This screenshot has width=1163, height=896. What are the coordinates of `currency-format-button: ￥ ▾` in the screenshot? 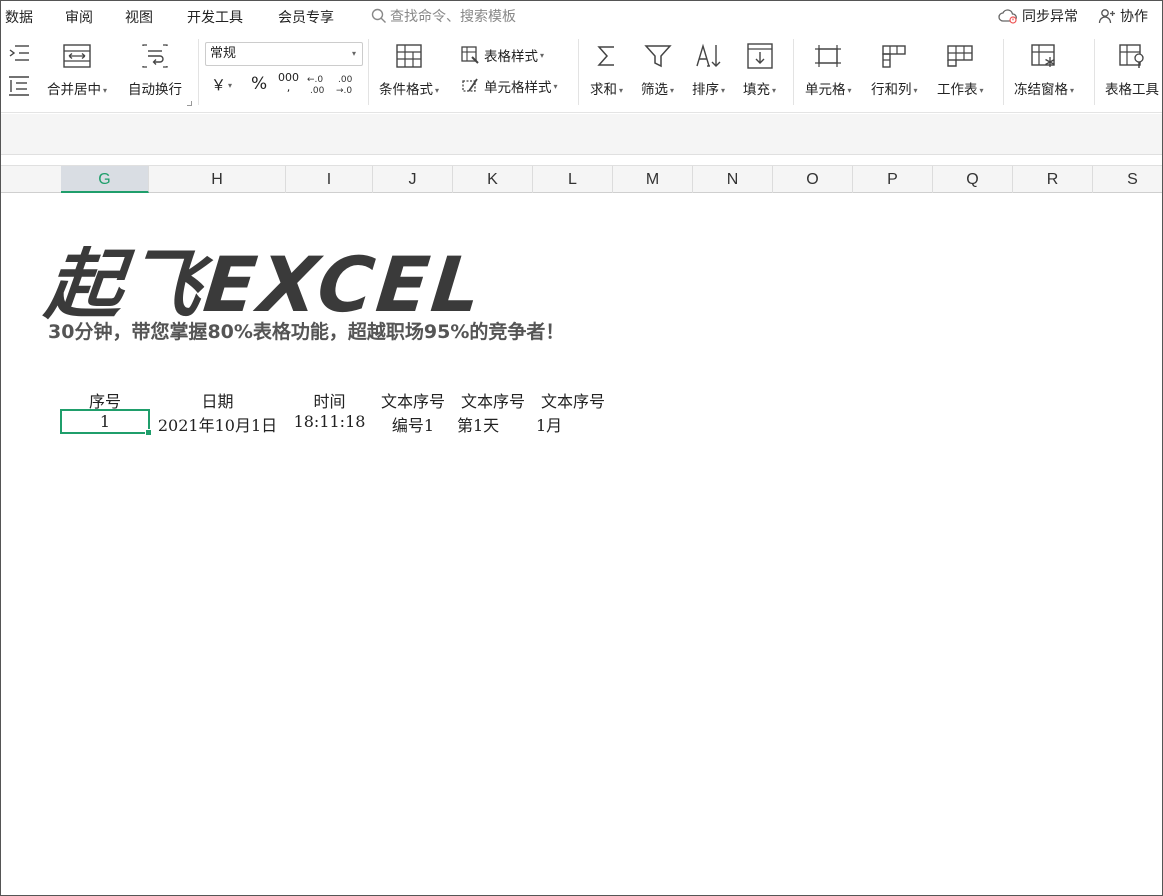 It's located at (221, 84).